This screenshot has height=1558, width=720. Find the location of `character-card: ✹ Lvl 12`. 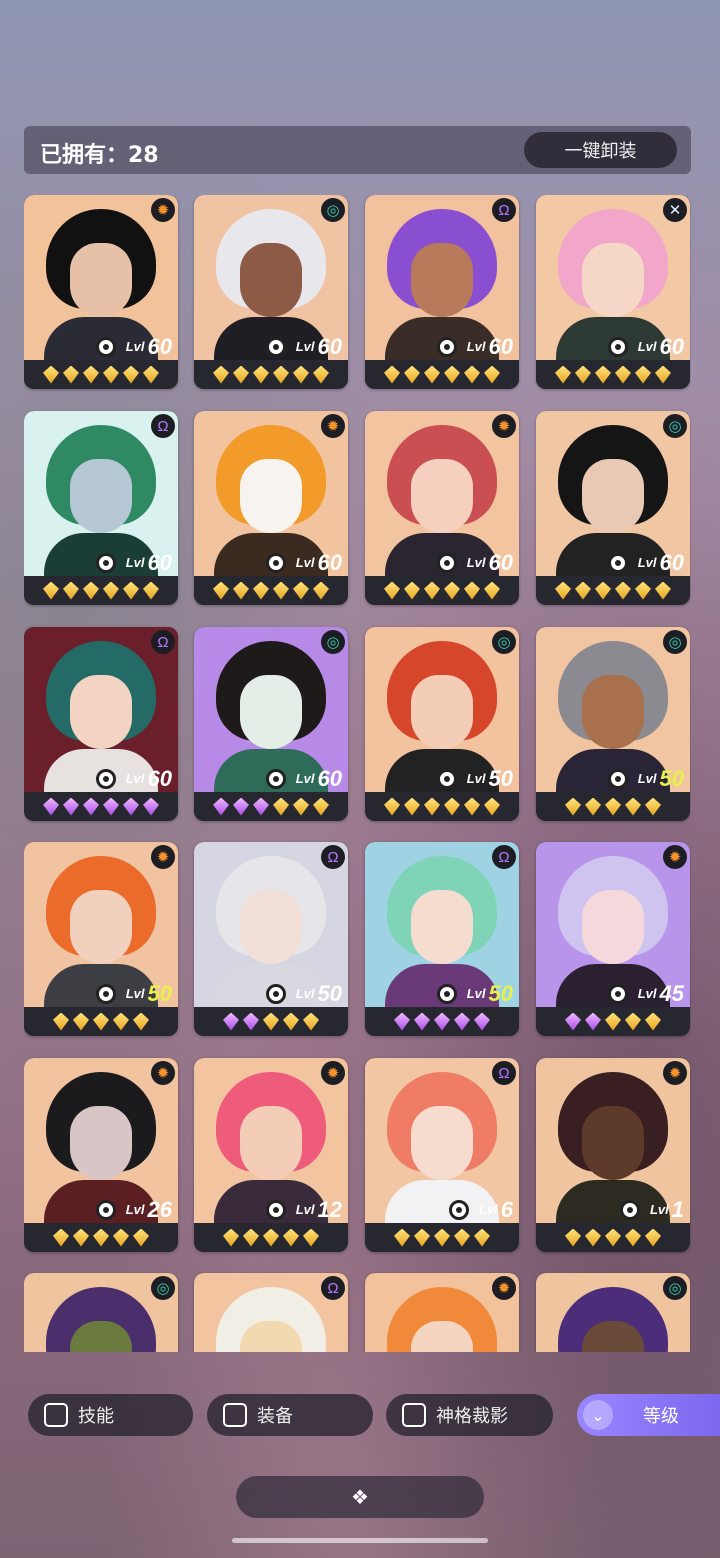

character-card: ✹ Lvl 12 is located at coordinates (271, 1155).